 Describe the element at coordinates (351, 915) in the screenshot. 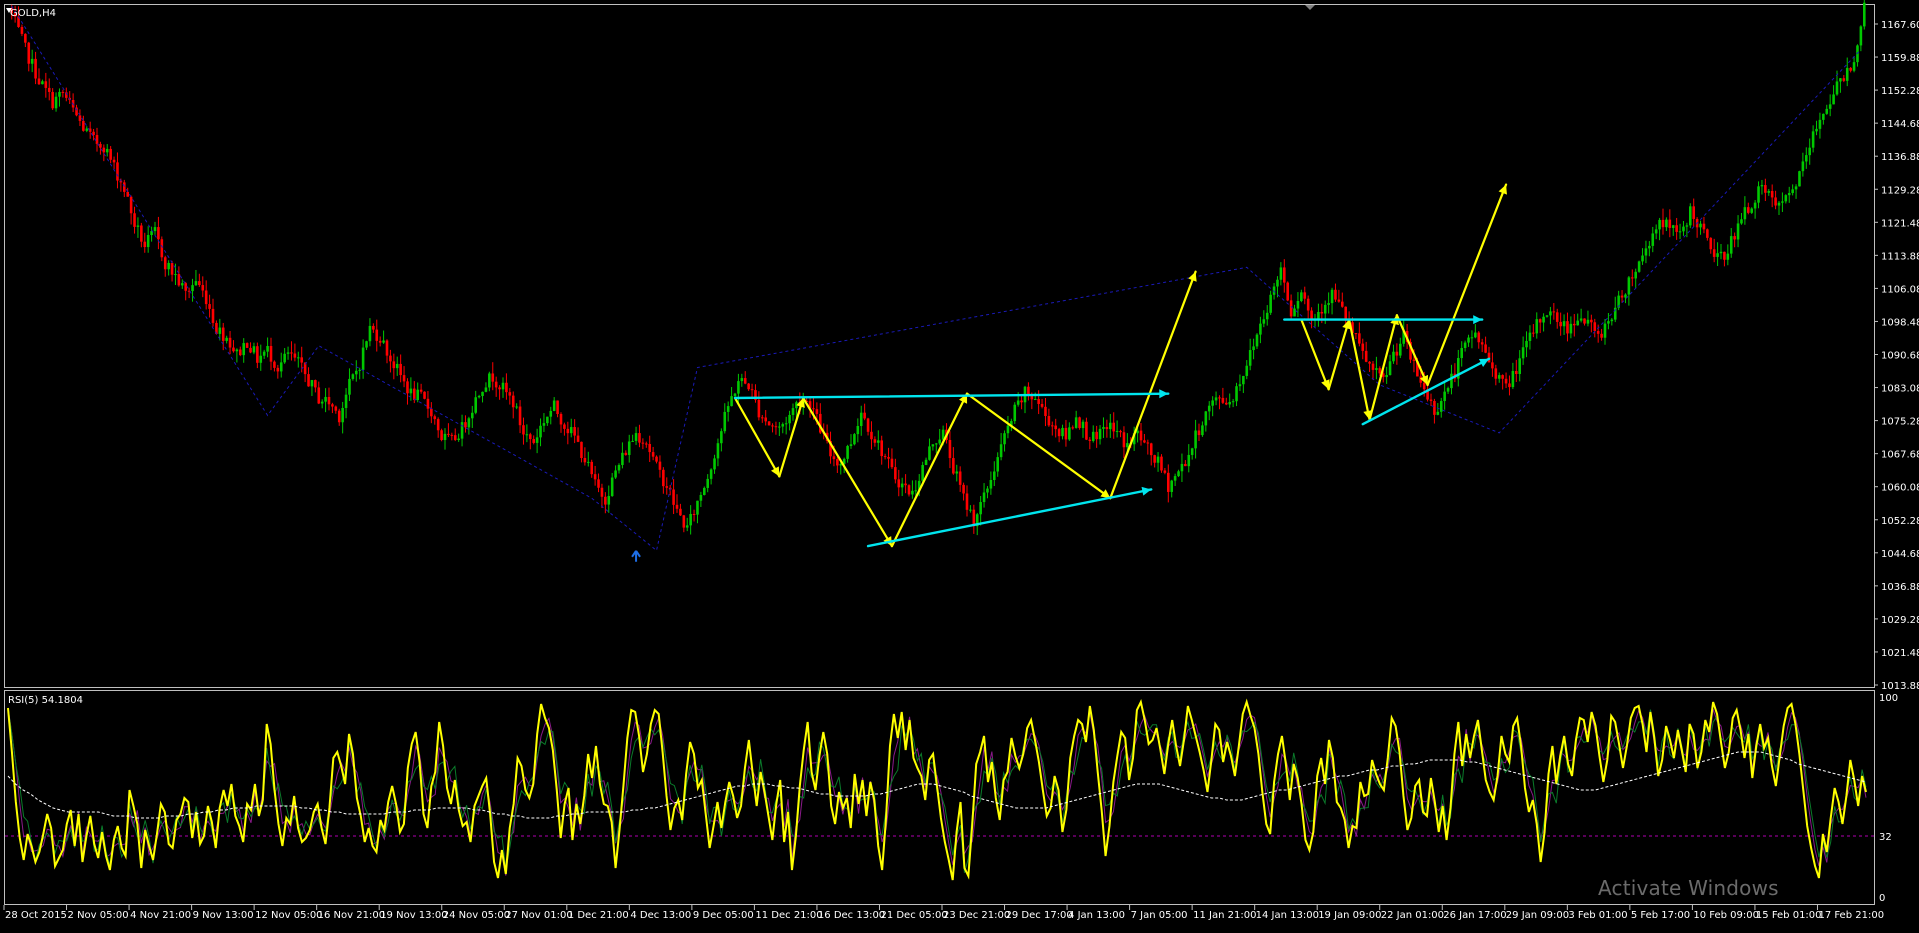

I see `time-tick-label: 16 Nov 21:00` at that location.